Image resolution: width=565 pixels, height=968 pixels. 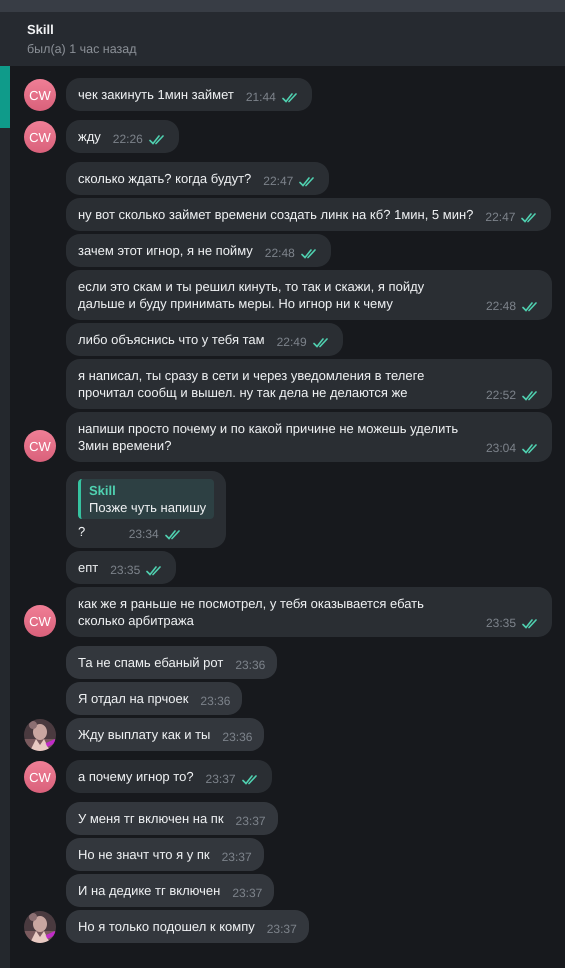 What do you see at coordinates (165, 178) in the screenshot?
I see `message-text: сколько ждать? когда будут?` at bounding box center [165, 178].